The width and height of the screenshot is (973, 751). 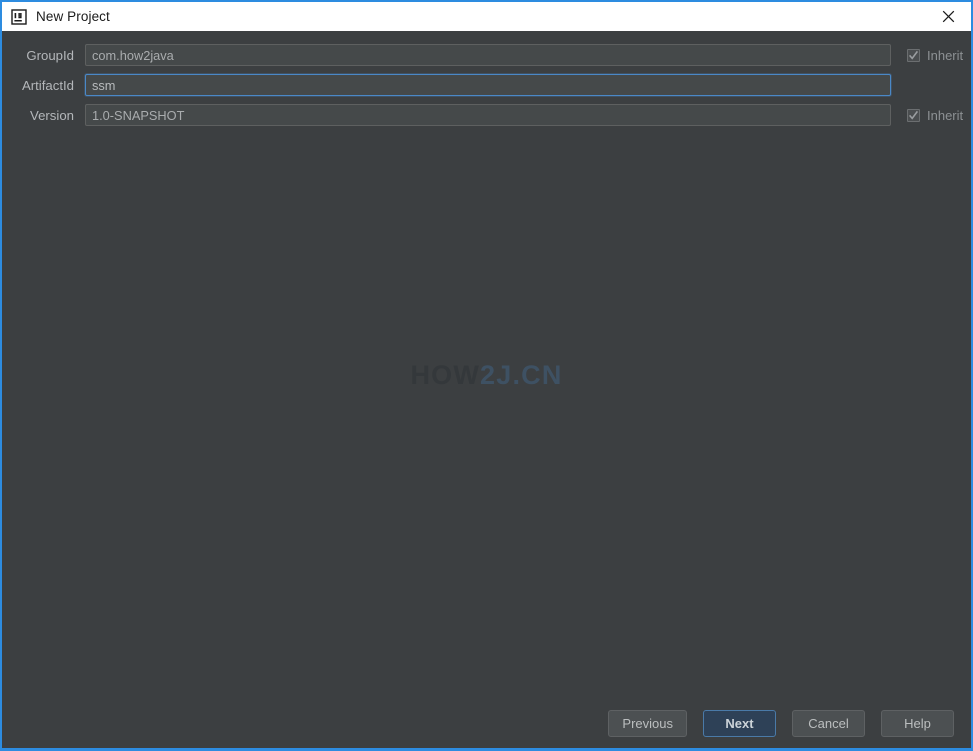 I want to click on version-input, so click(x=488, y=115).